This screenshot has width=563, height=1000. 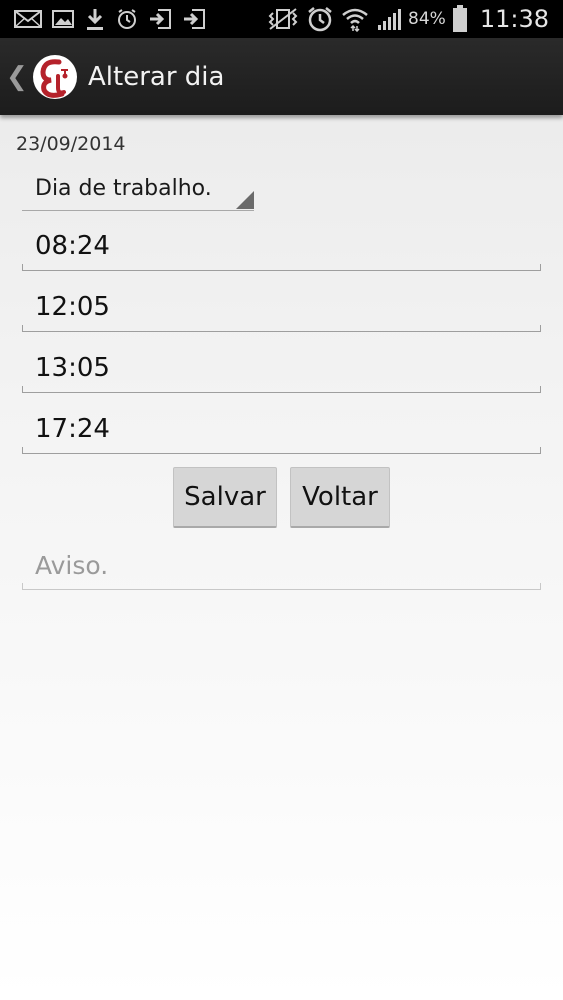 What do you see at coordinates (389, 19) in the screenshot?
I see `signal-icon` at bounding box center [389, 19].